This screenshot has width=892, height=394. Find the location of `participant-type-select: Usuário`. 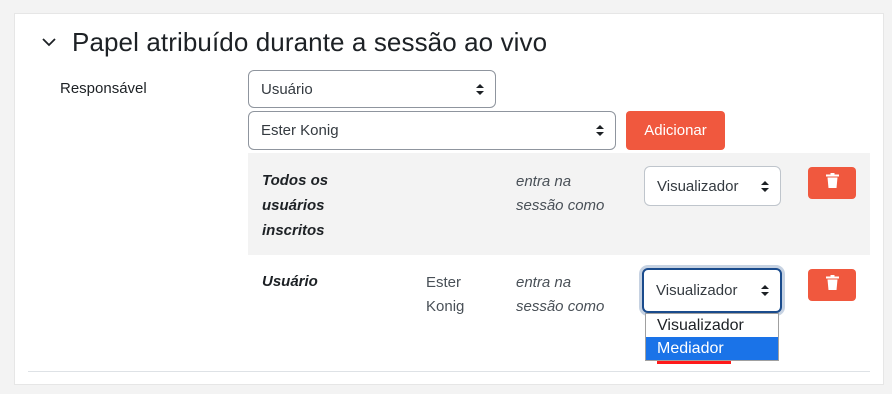

participant-type-select: Usuário is located at coordinates (372, 89).